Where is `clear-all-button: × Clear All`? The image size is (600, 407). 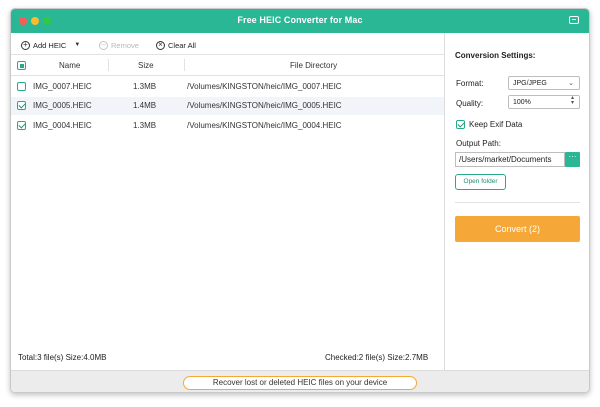
clear-all-button: × Clear All is located at coordinates (176, 45).